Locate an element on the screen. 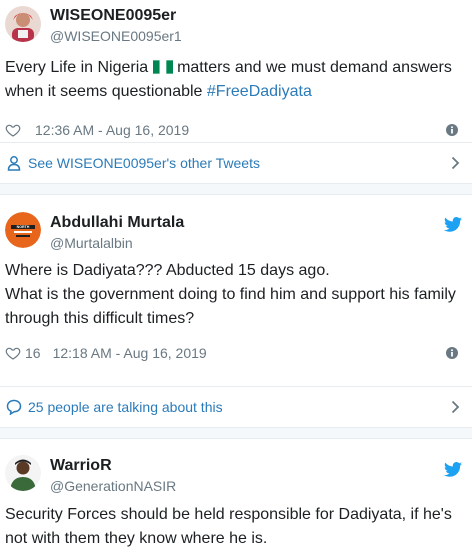  tweet-header: WarrioR @GenerationNASIR is located at coordinates (236, 466).